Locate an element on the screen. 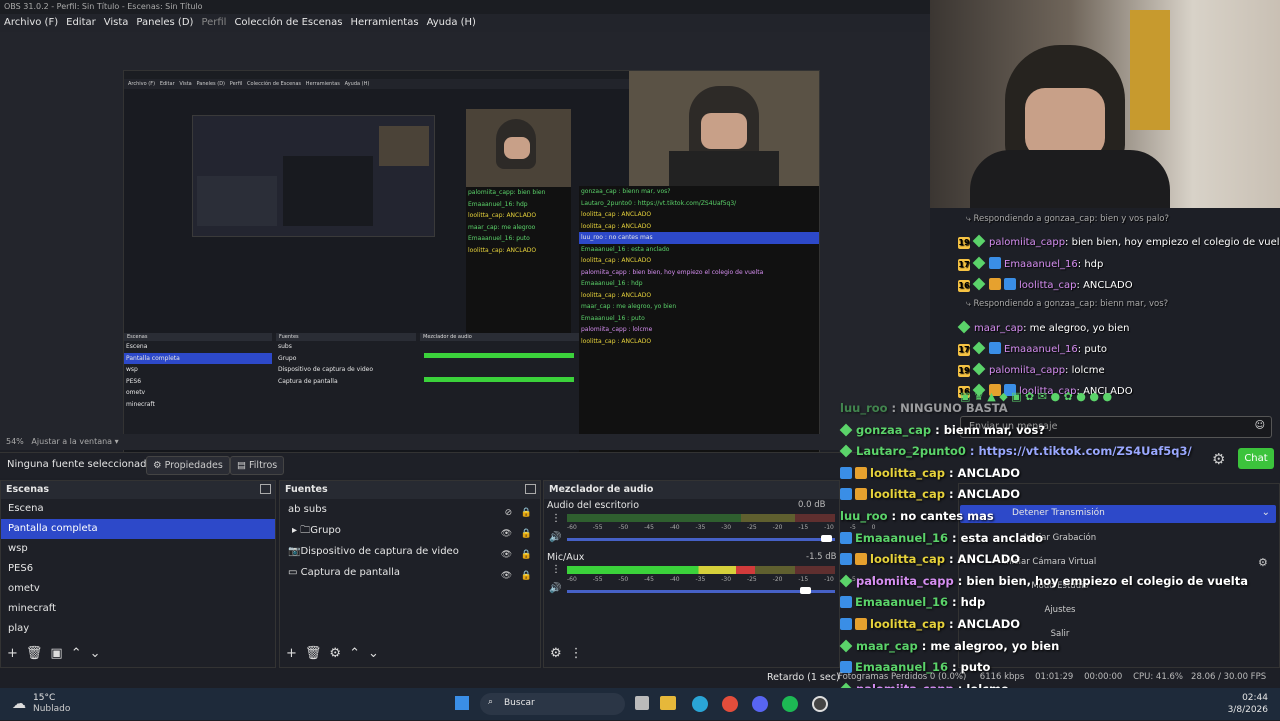 The image size is (1280, 721). source-item-camera: 📷Dispositivo de captura de video 👁 🔒 is located at coordinates (410, 551).